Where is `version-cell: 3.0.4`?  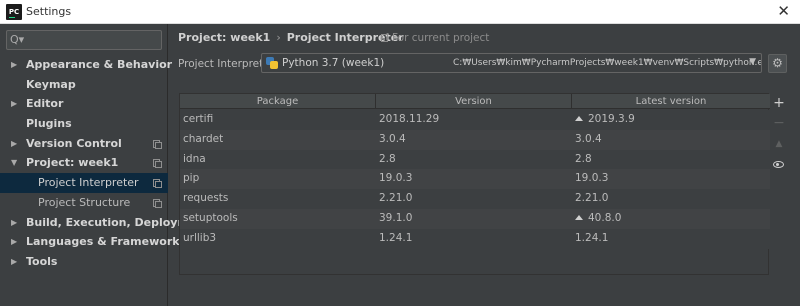
version-cell: 3.0.4 is located at coordinates (392, 140).